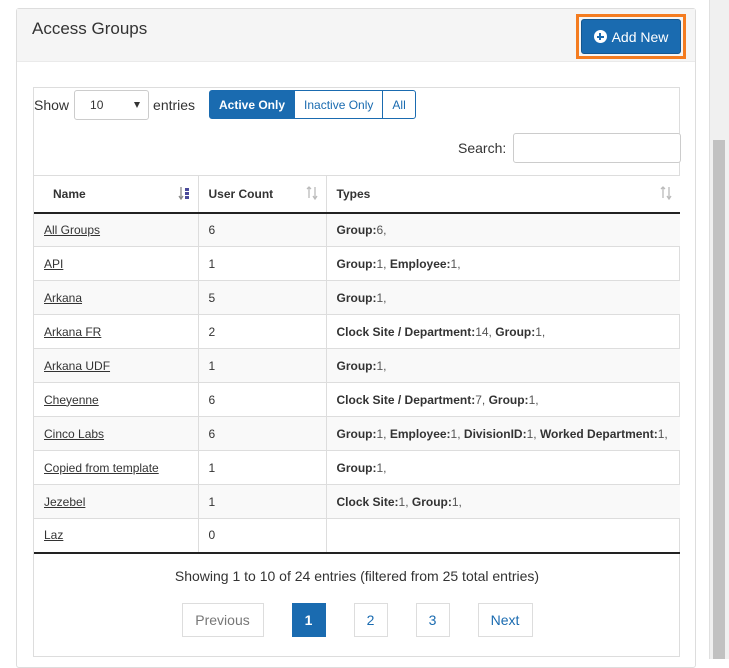  What do you see at coordinates (72, 332) in the screenshot?
I see `group-name-link: Arkana FR` at bounding box center [72, 332].